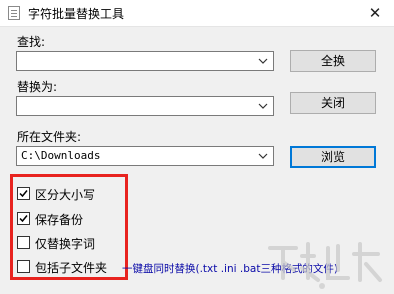 The image size is (394, 294). I want to click on find-label: 查找:, so click(31, 42).